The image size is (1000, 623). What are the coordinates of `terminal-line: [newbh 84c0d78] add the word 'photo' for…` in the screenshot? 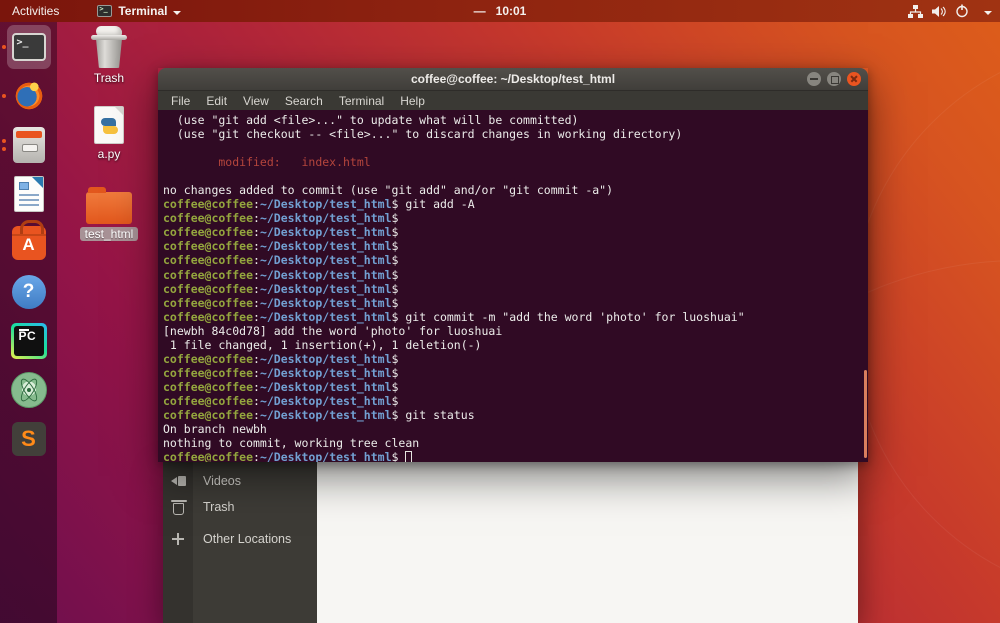 It's located at (333, 330).